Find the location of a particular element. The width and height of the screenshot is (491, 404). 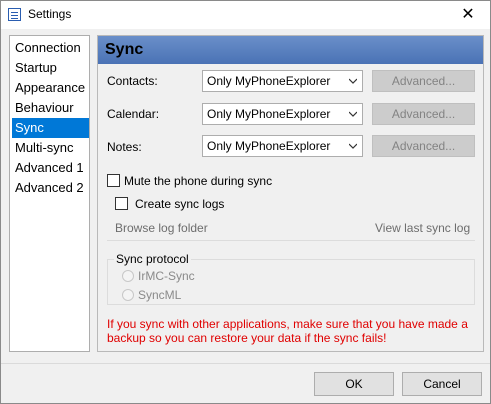

contacts-dropdown: Only MyPhoneExplorer is located at coordinates (282, 81).